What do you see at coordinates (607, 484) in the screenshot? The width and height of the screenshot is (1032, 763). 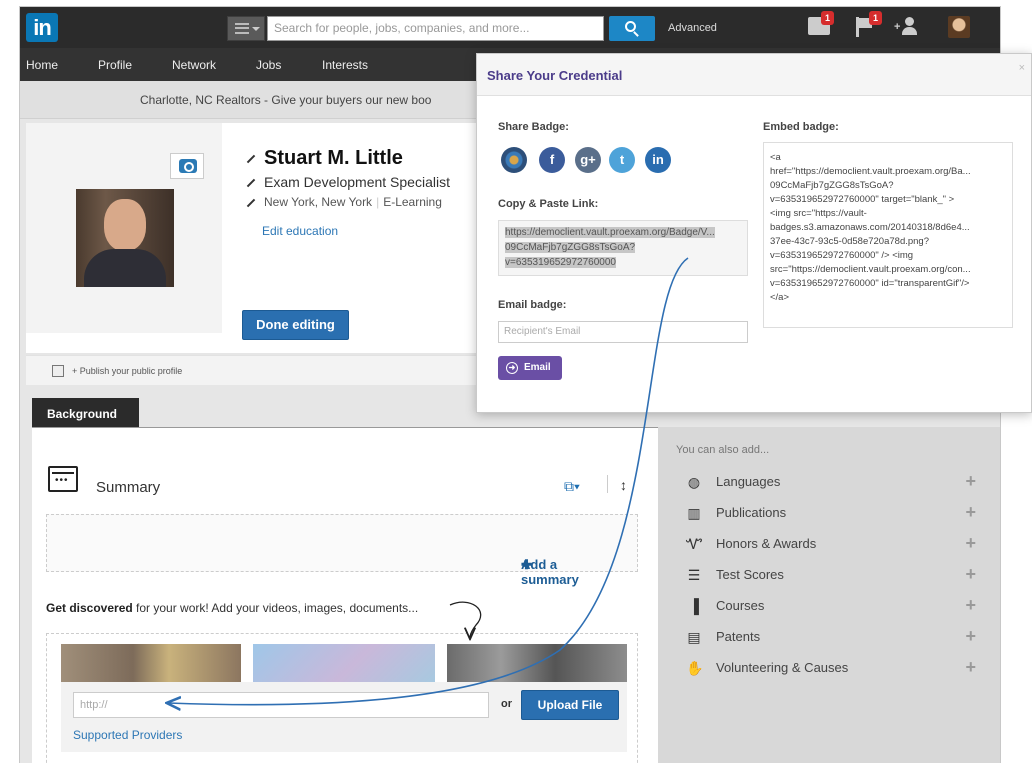 I see `divider` at bounding box center [607, 484].